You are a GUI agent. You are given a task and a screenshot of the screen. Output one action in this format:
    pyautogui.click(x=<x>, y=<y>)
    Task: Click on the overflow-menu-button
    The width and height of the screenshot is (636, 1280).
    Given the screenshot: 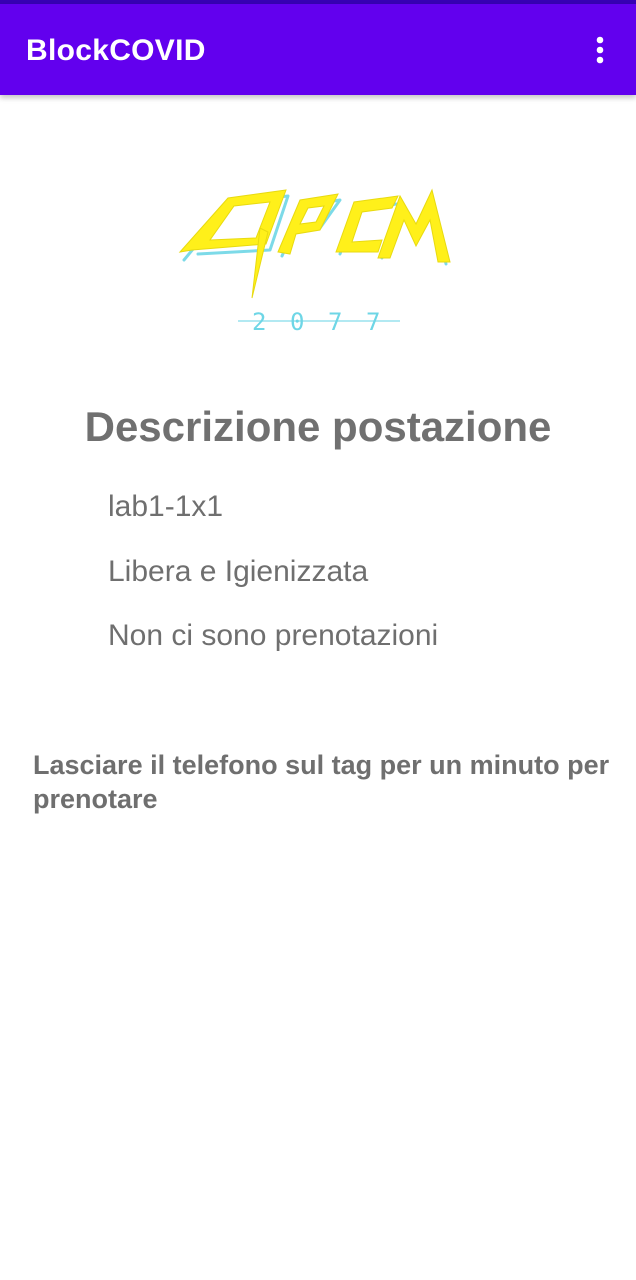 What is the action you would take?
    pyautogui.click(x=600, y=50)
    